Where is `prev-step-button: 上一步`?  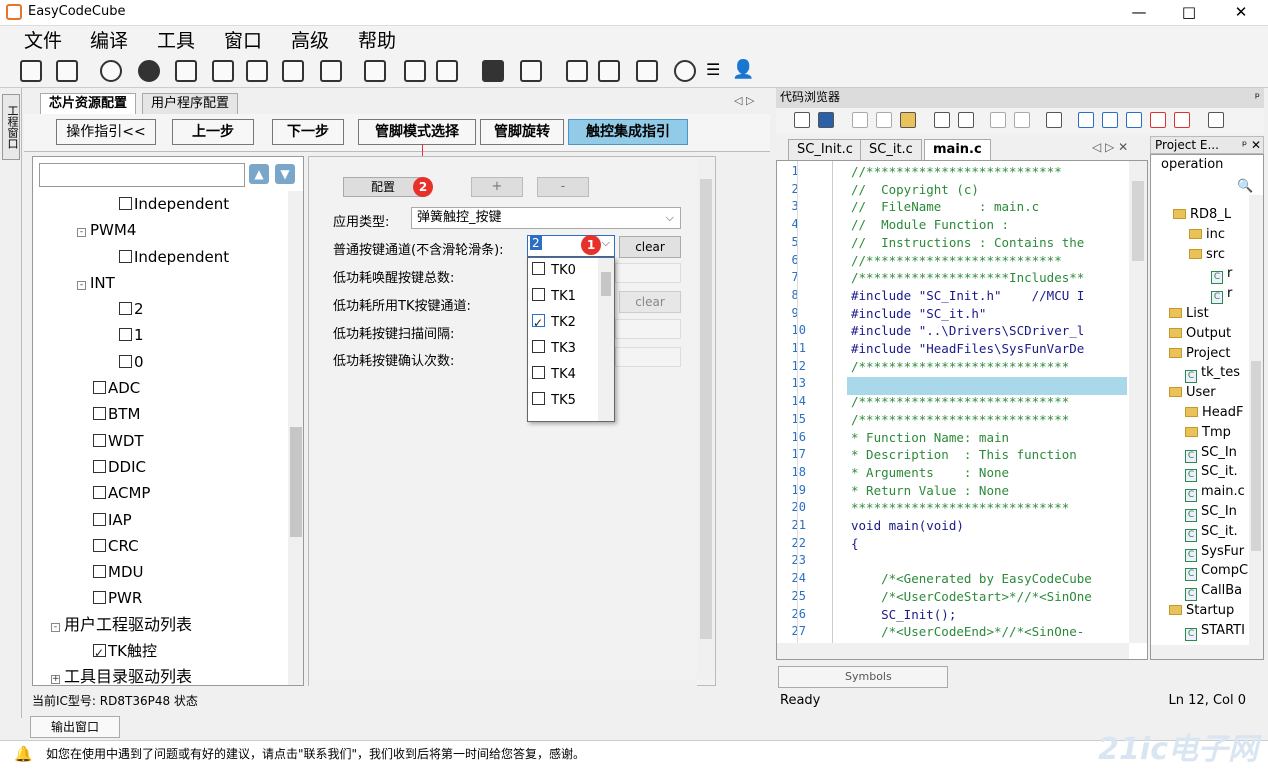 prev-step-button: 上一步 is located at coordinates (213, 132).